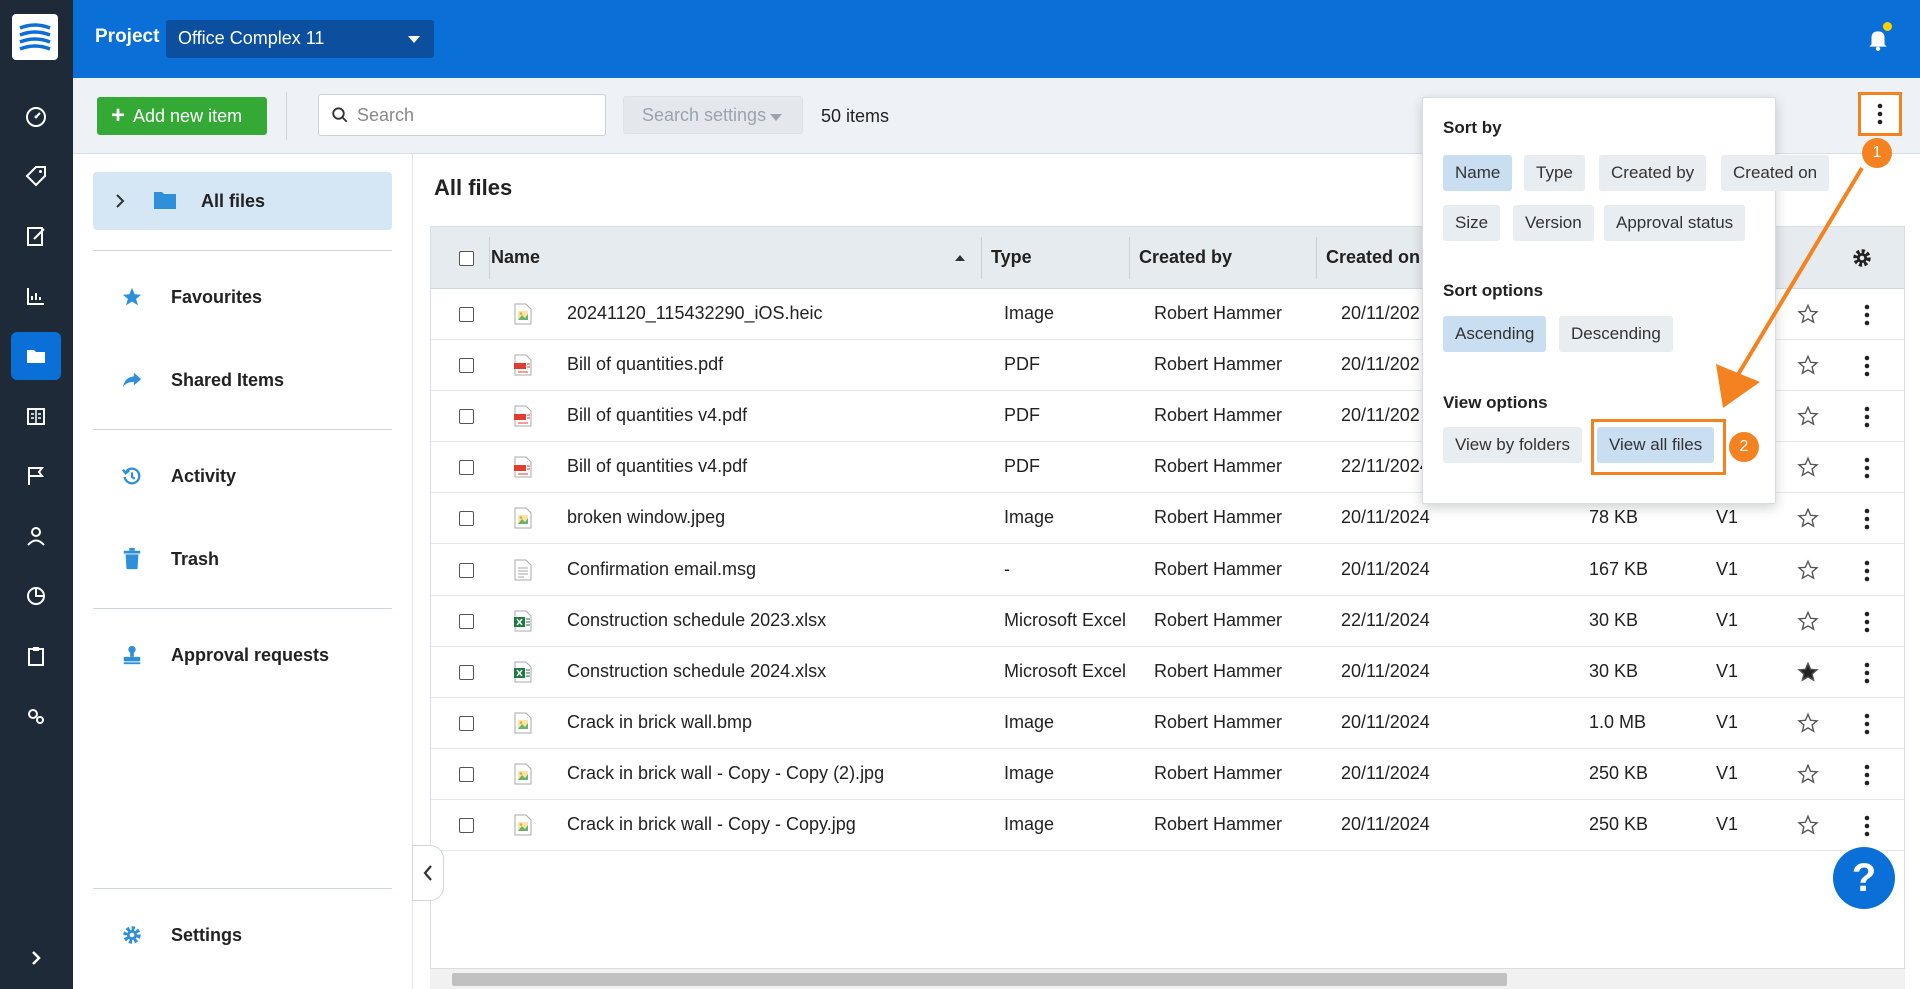 This screenshot has height=989, width=1920. What do you see at coordinates (36, 356) in the screenshot?
I see `folder-icon` at bounding box center [36, 356].